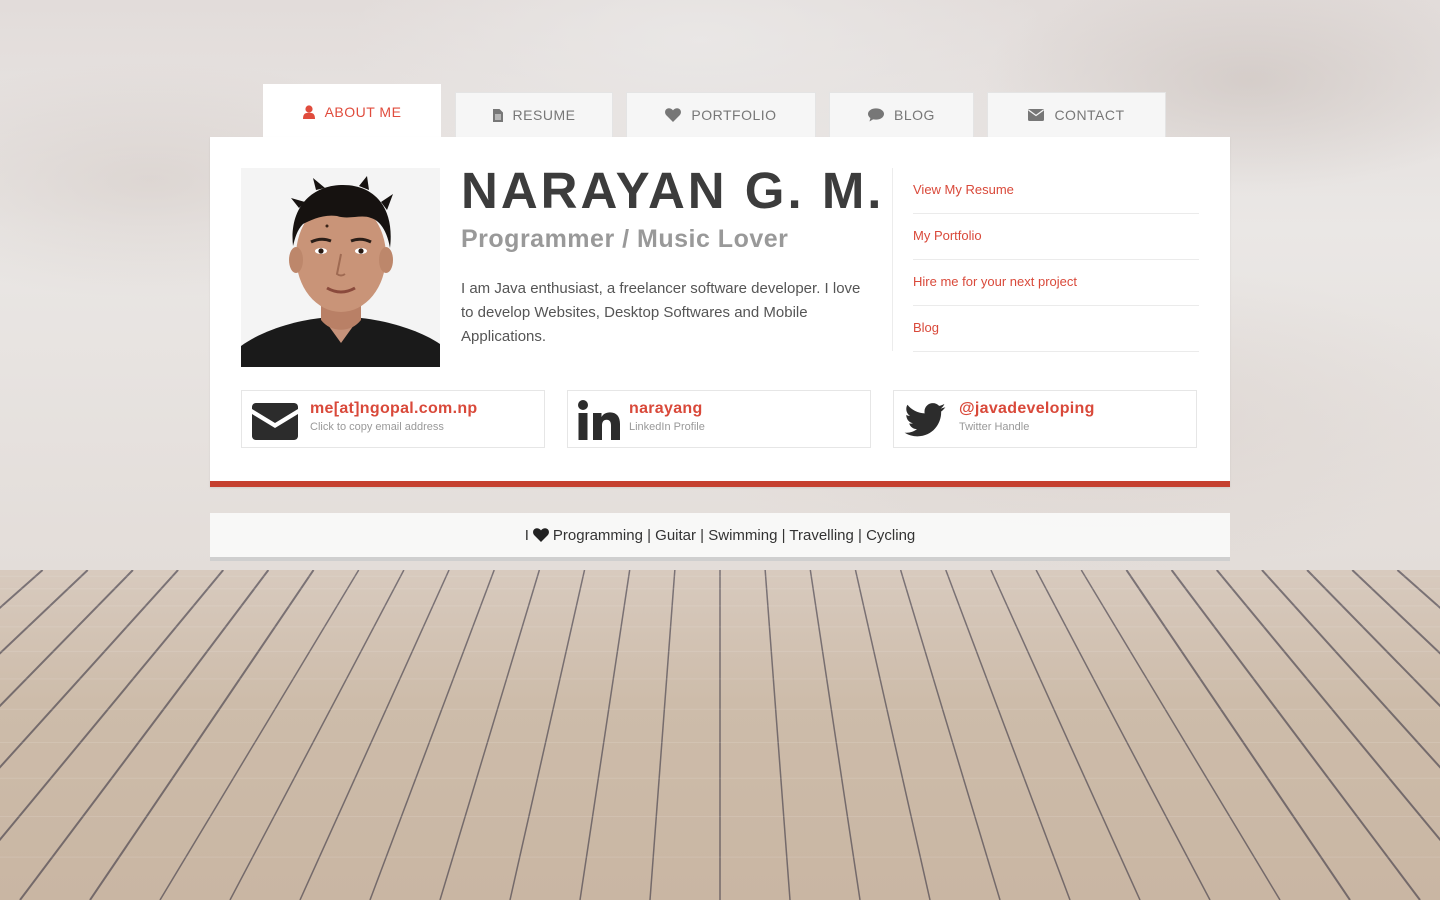 Image resolution: width=1440 pixels, height=900 pixels. What do you see at coordinates (544, 115) in the screenshot?
I see `tab-label: Resume` at bounding box center [544, 115].